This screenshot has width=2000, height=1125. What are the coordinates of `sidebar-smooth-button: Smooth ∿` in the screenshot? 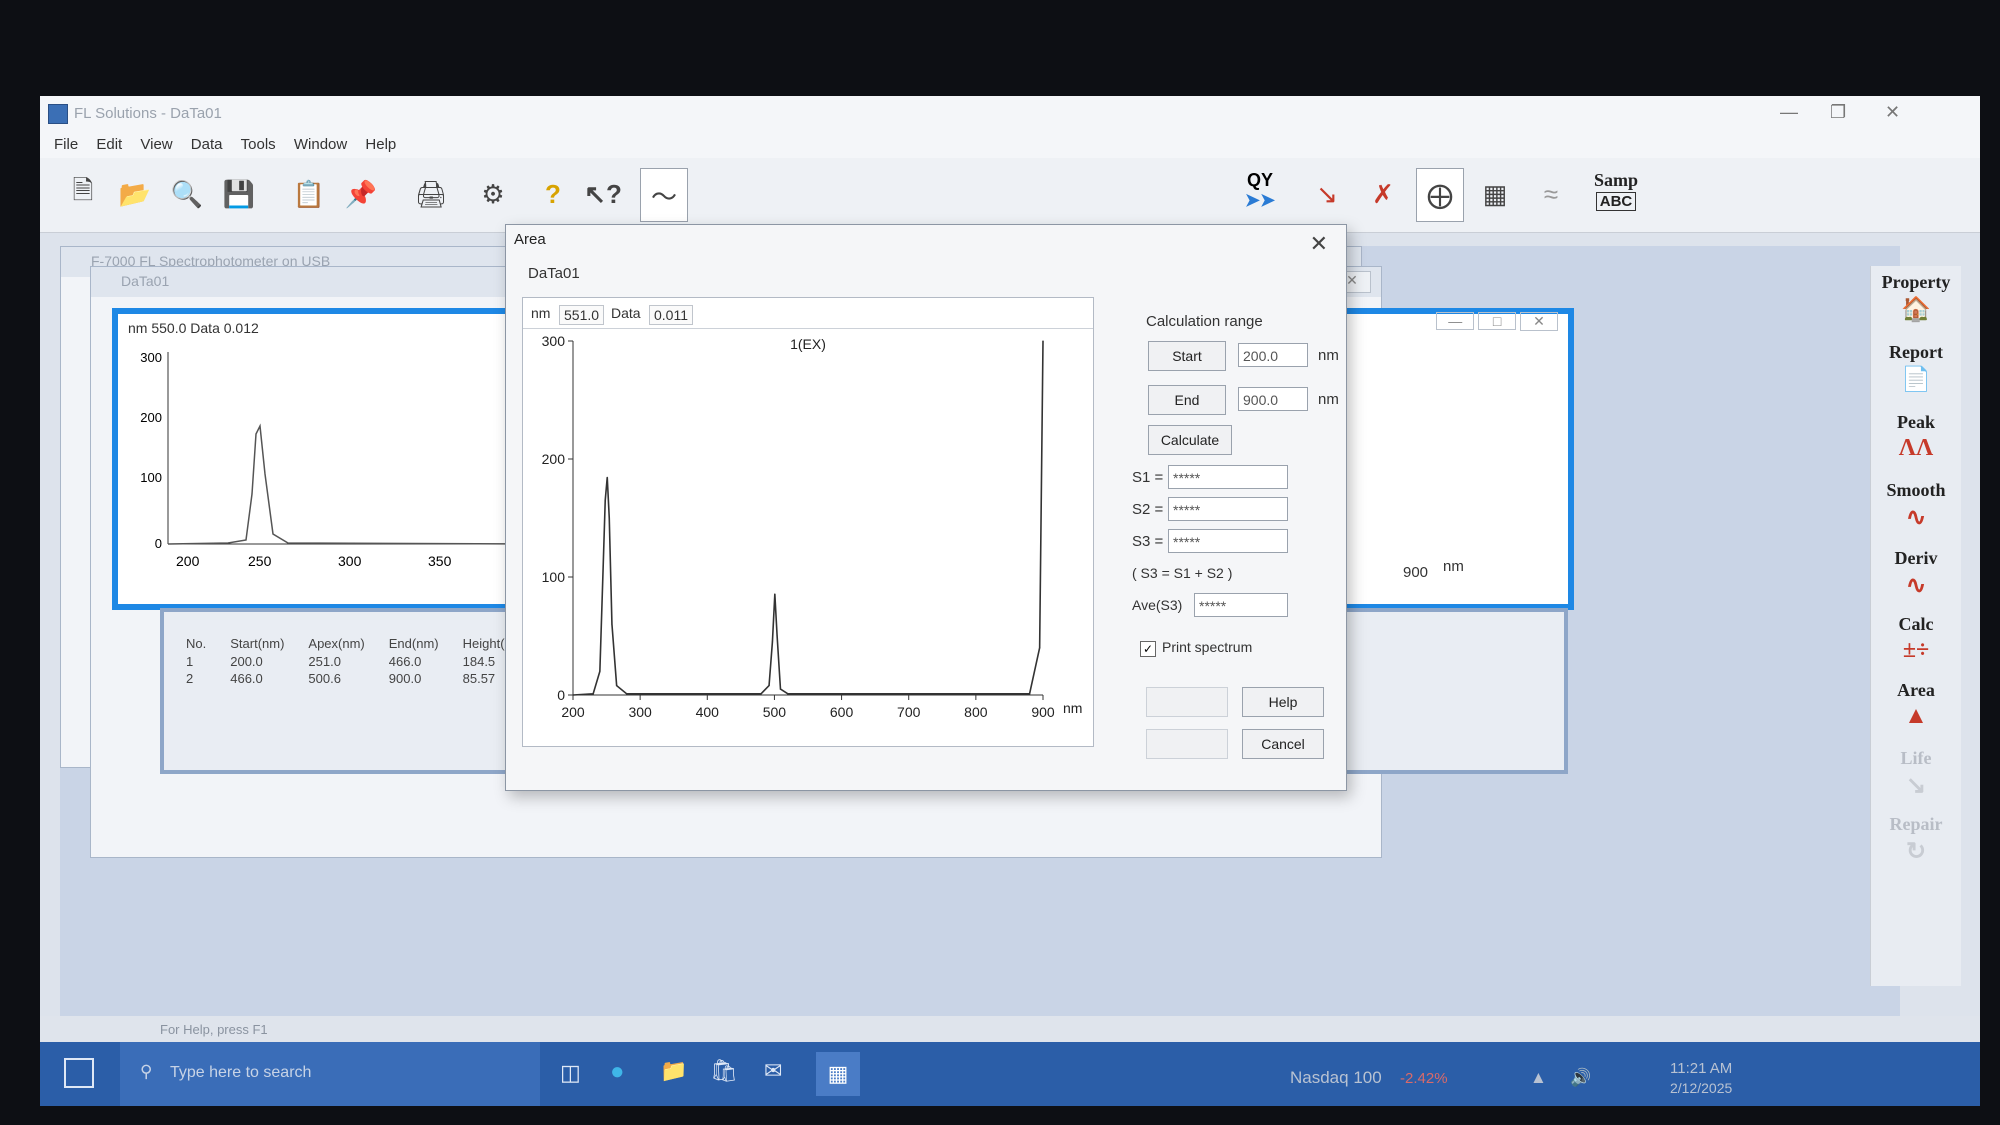 It's located at (1916, 512).